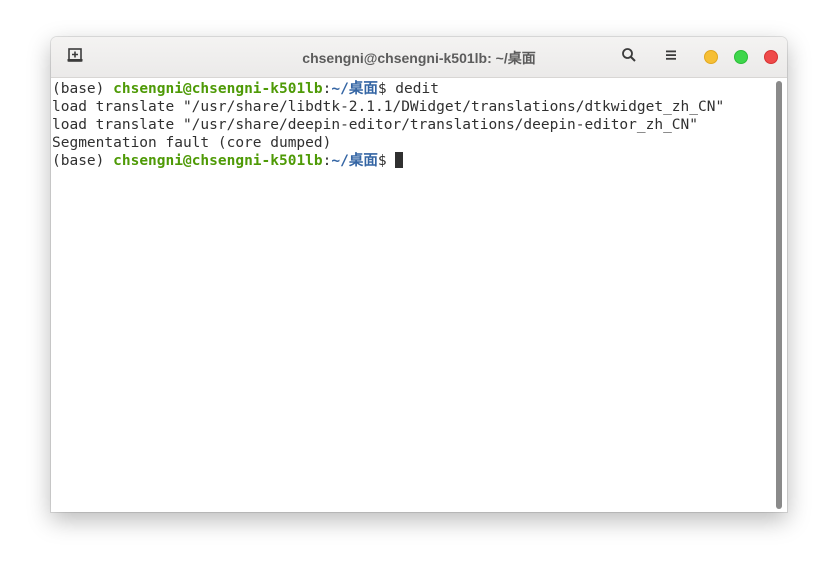 The image size is (838, 577). I want to click on output-line: Segmentation fault (core dumped), so click(192, 143).